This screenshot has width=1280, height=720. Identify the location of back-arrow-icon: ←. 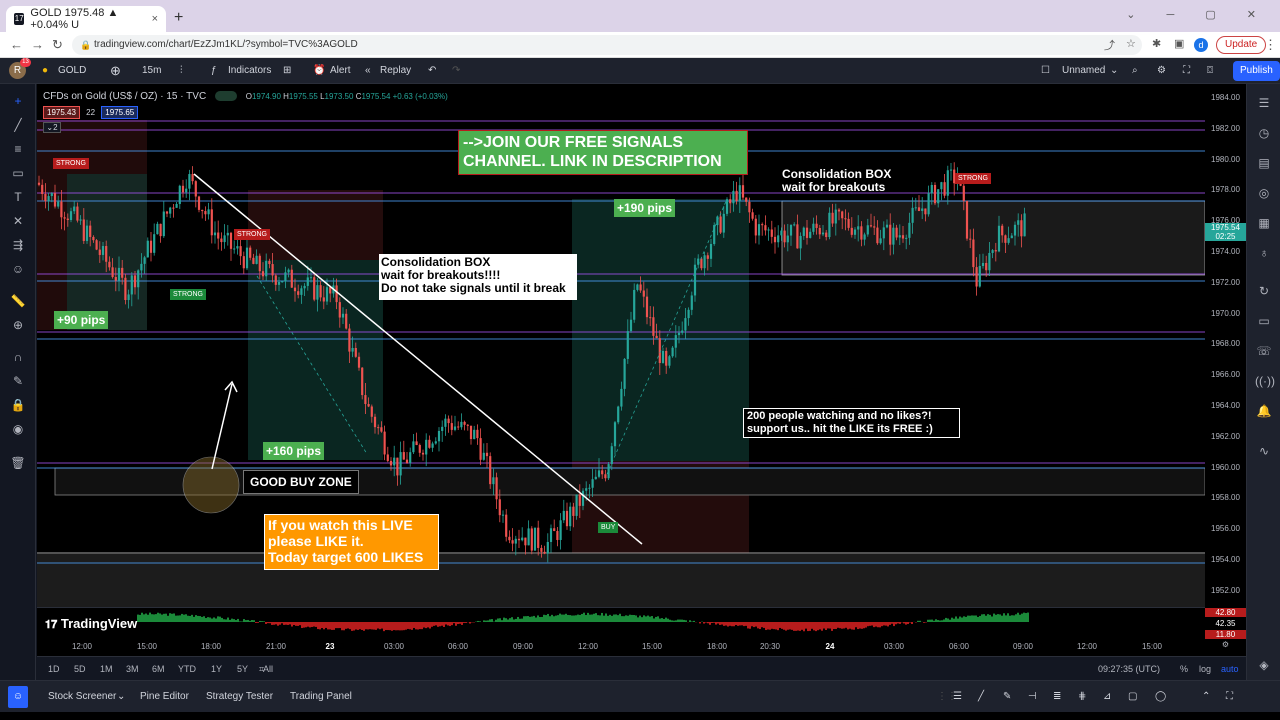
(16, 44).